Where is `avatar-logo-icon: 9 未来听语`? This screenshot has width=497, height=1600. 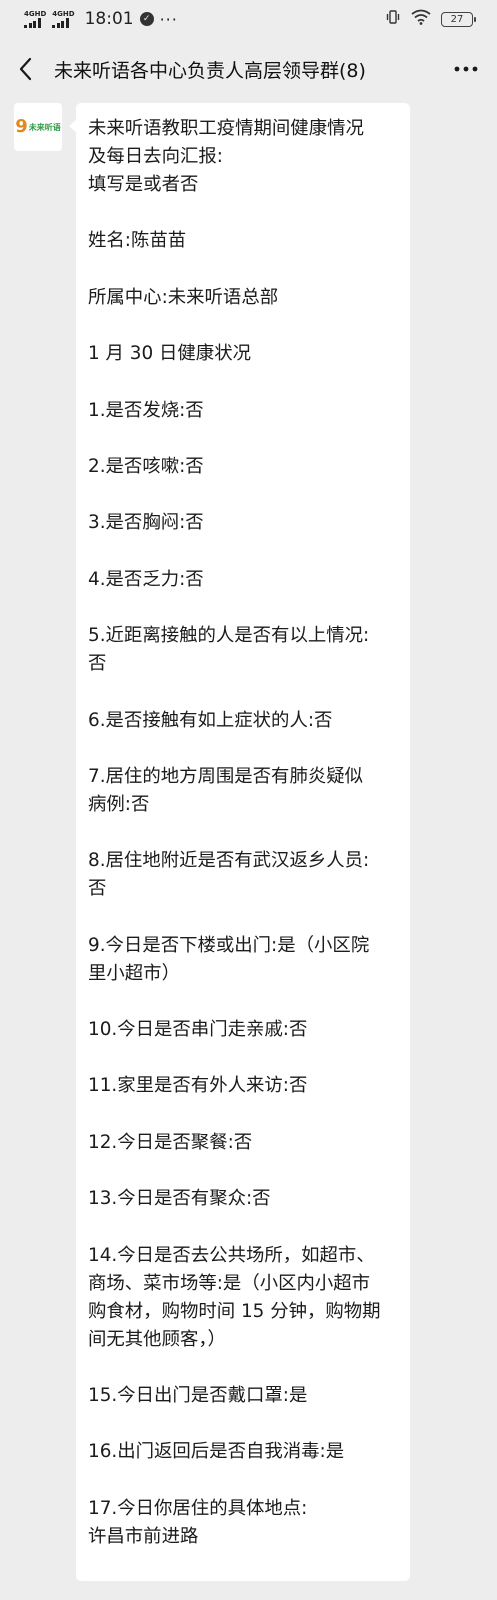 avatar-logo-icon: 9 未来听语 is located at coordinates (38, 126).